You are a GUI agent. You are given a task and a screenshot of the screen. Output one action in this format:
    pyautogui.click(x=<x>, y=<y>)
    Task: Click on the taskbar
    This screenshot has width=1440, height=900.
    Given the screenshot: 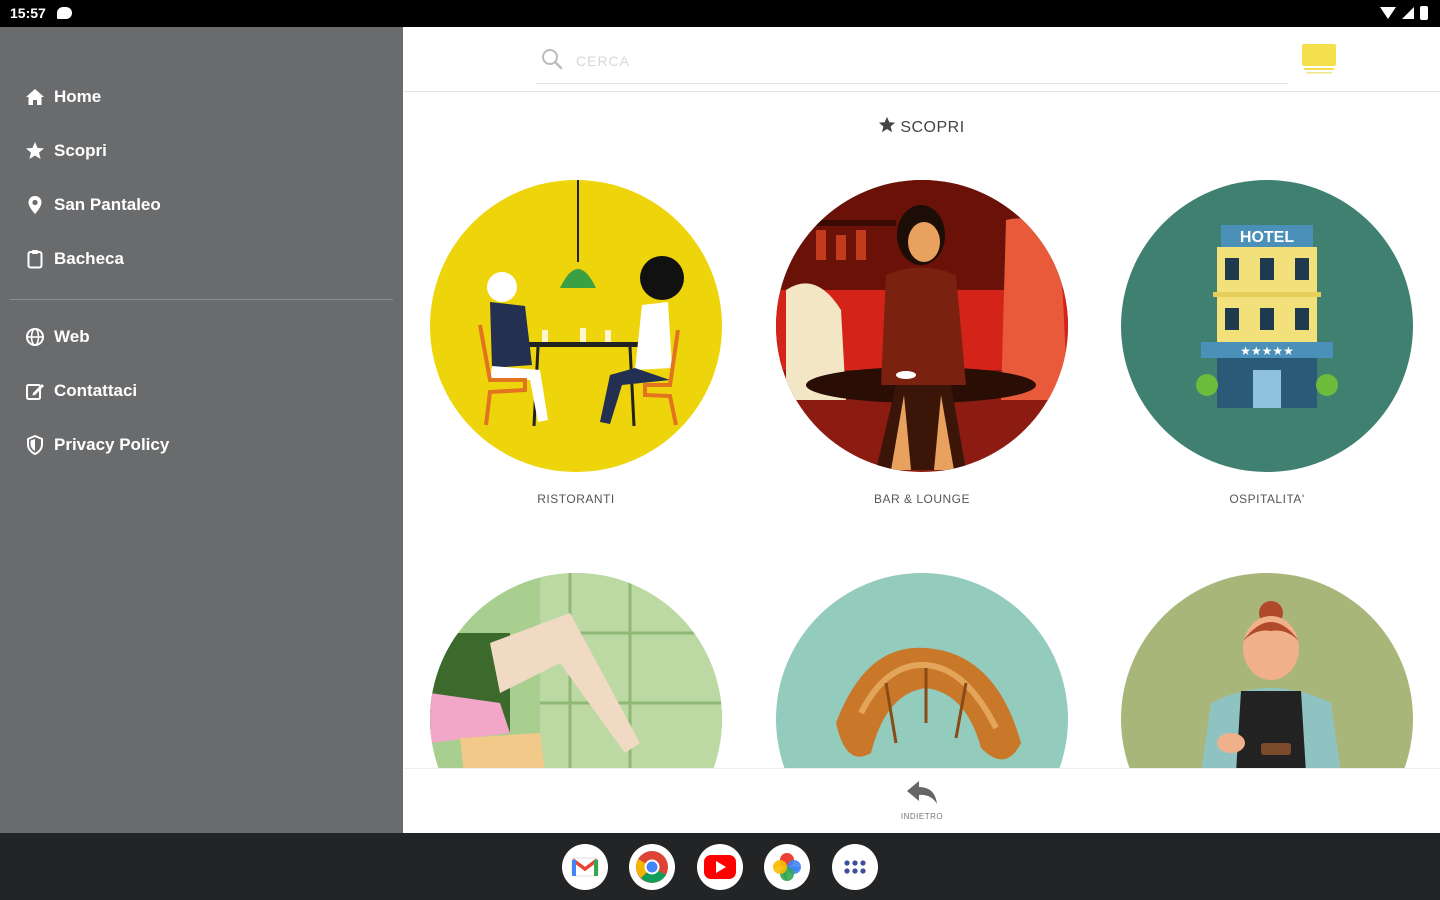 What is the action you would take?
    pyautogui.click(x=720, y=866)
    